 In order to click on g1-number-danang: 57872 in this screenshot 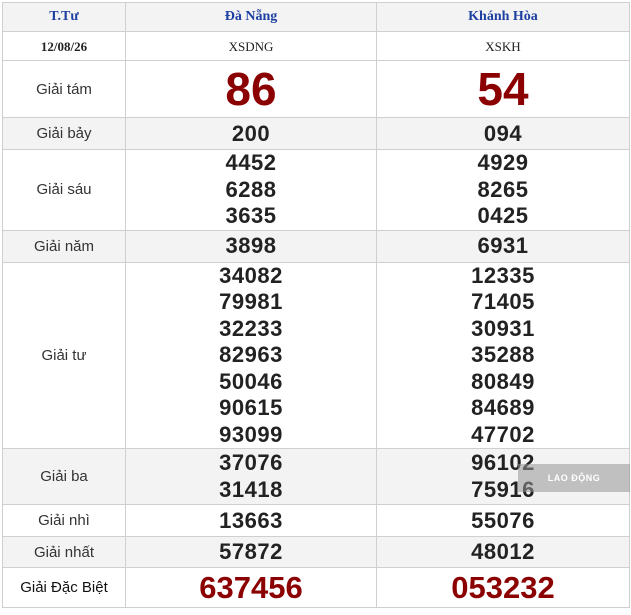, I will do `click(251, 551)`.